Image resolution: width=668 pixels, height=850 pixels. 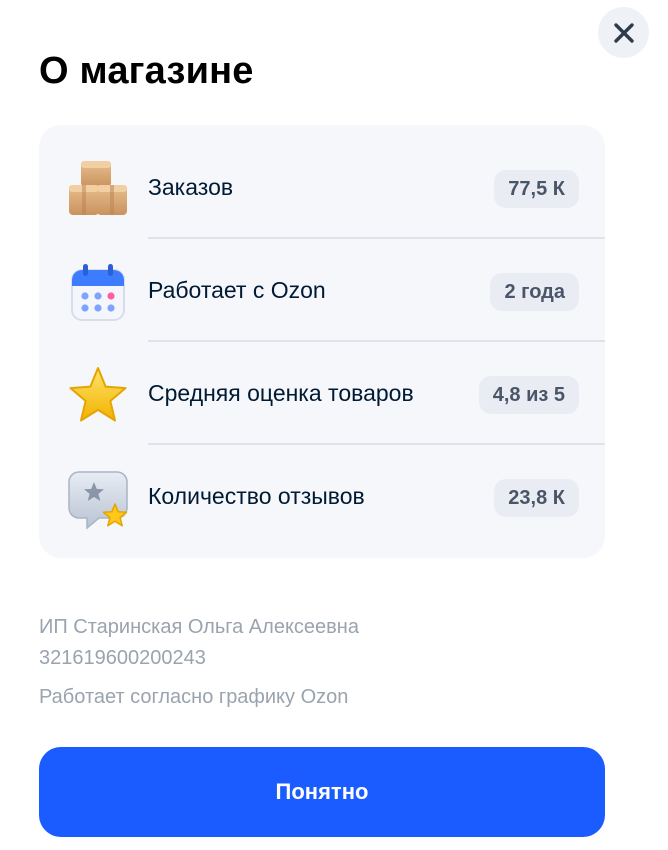 What do you see at coordinates (98, 500) in the screenshot?
I see `review-icon` at bounding box center [98, 500].